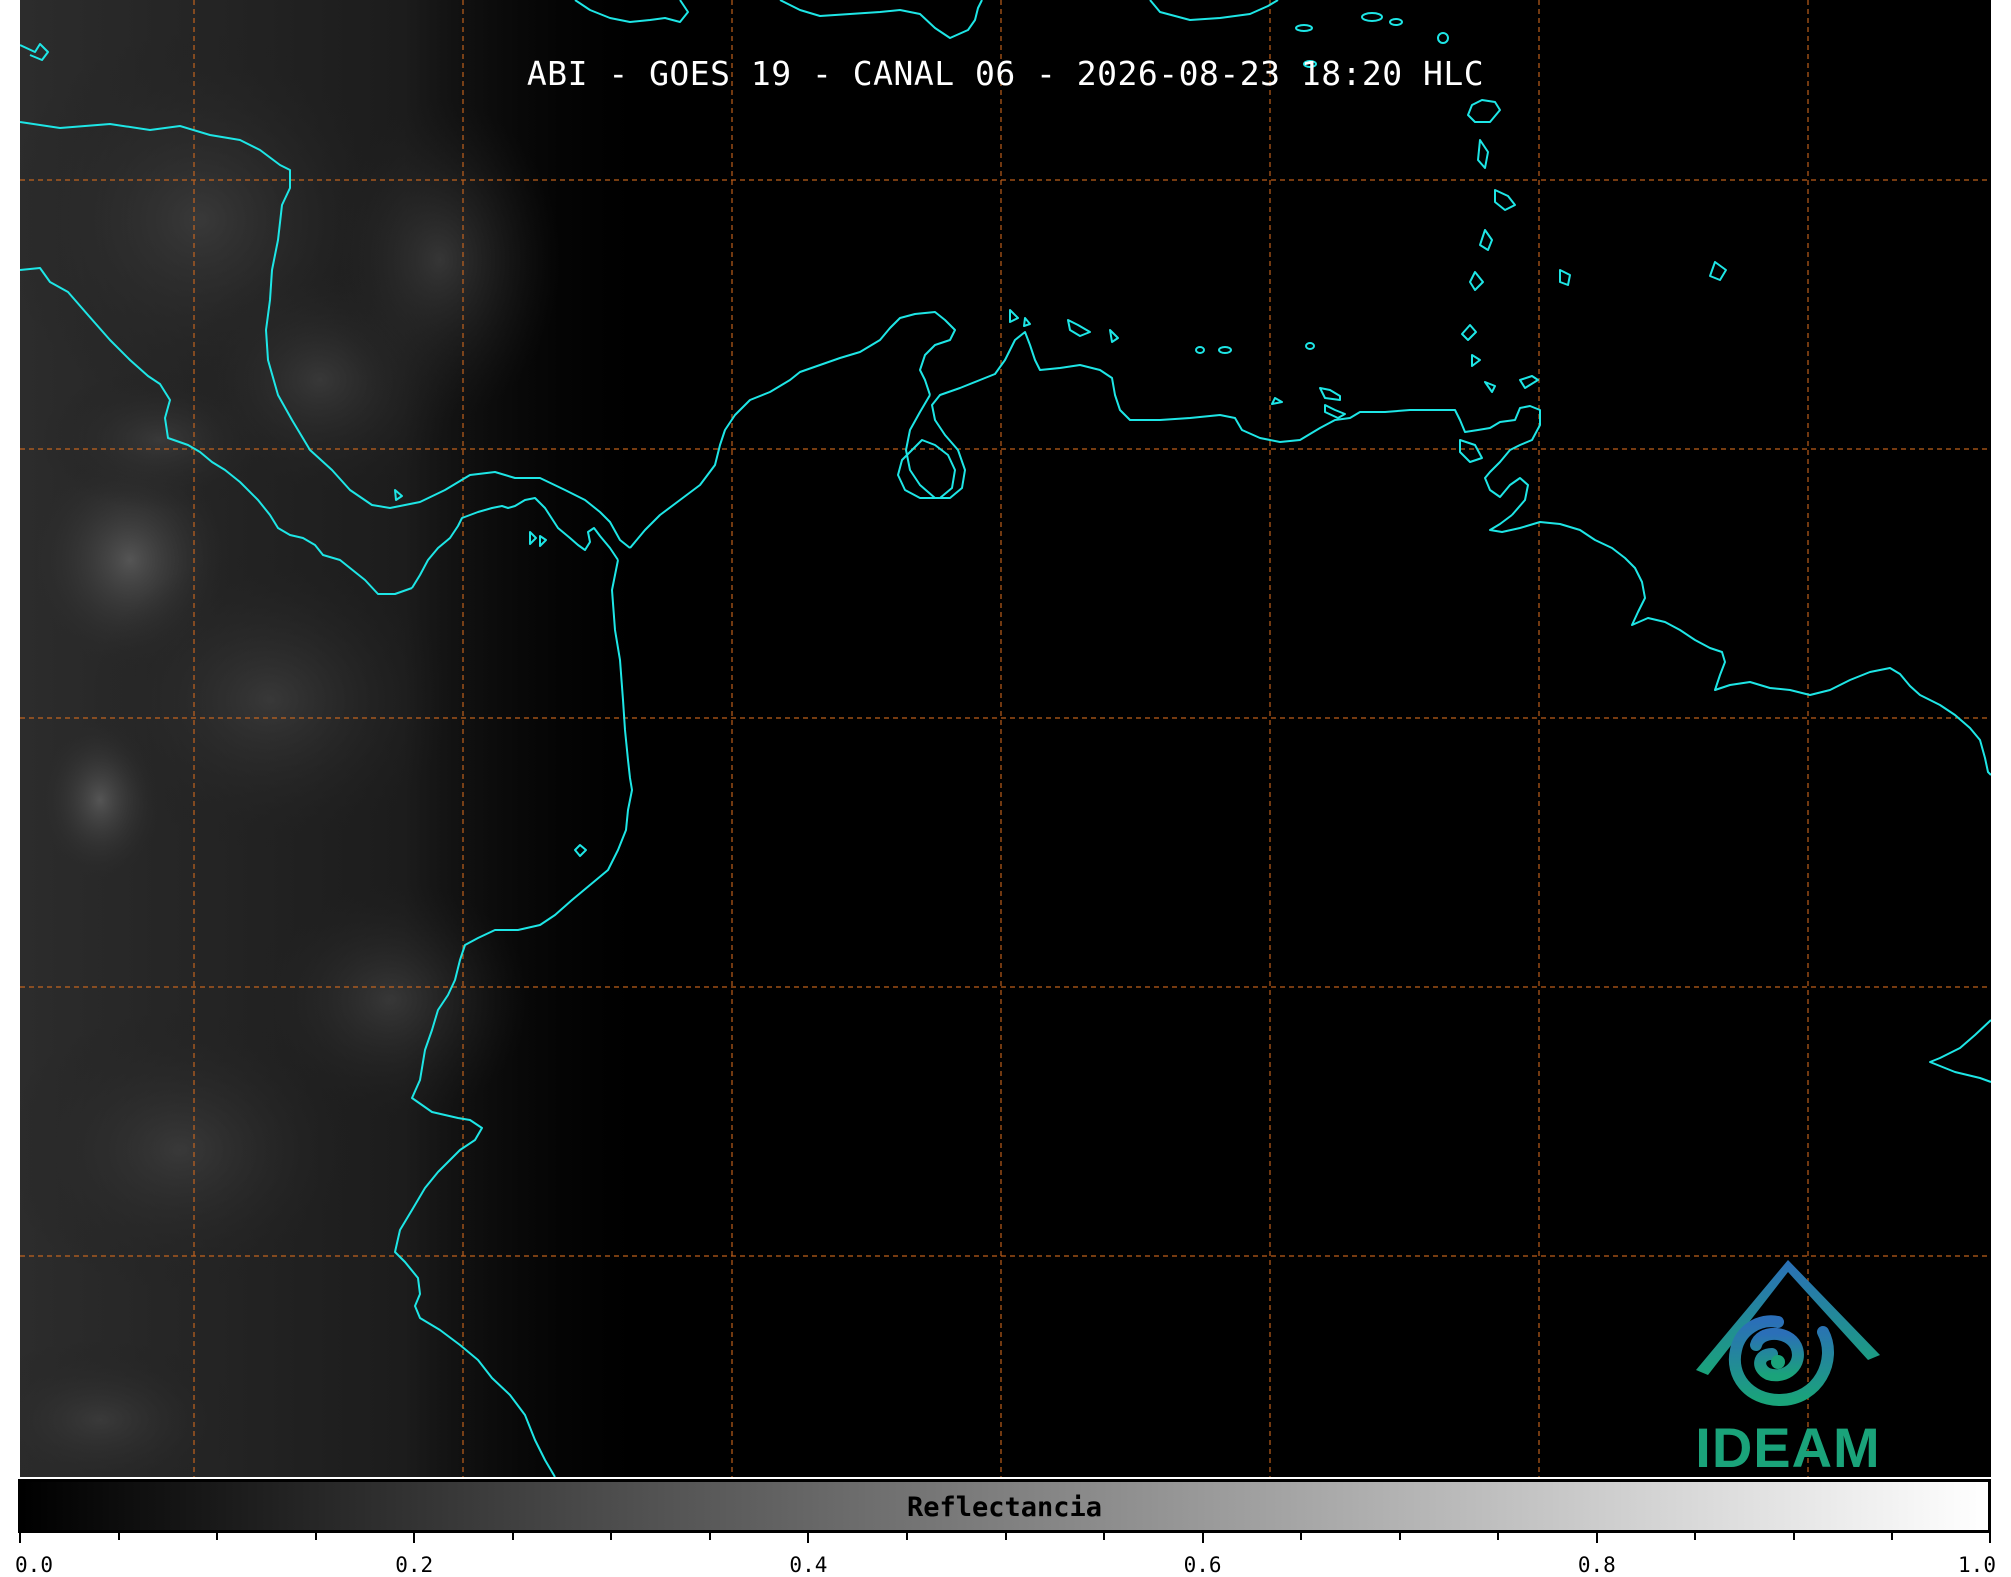 This screenshot has width=2011, height=1577. Describe the element at coordinates (1788, 1333) in the screenshot. I see `ideam-mountain-spiral-icon` at that location.